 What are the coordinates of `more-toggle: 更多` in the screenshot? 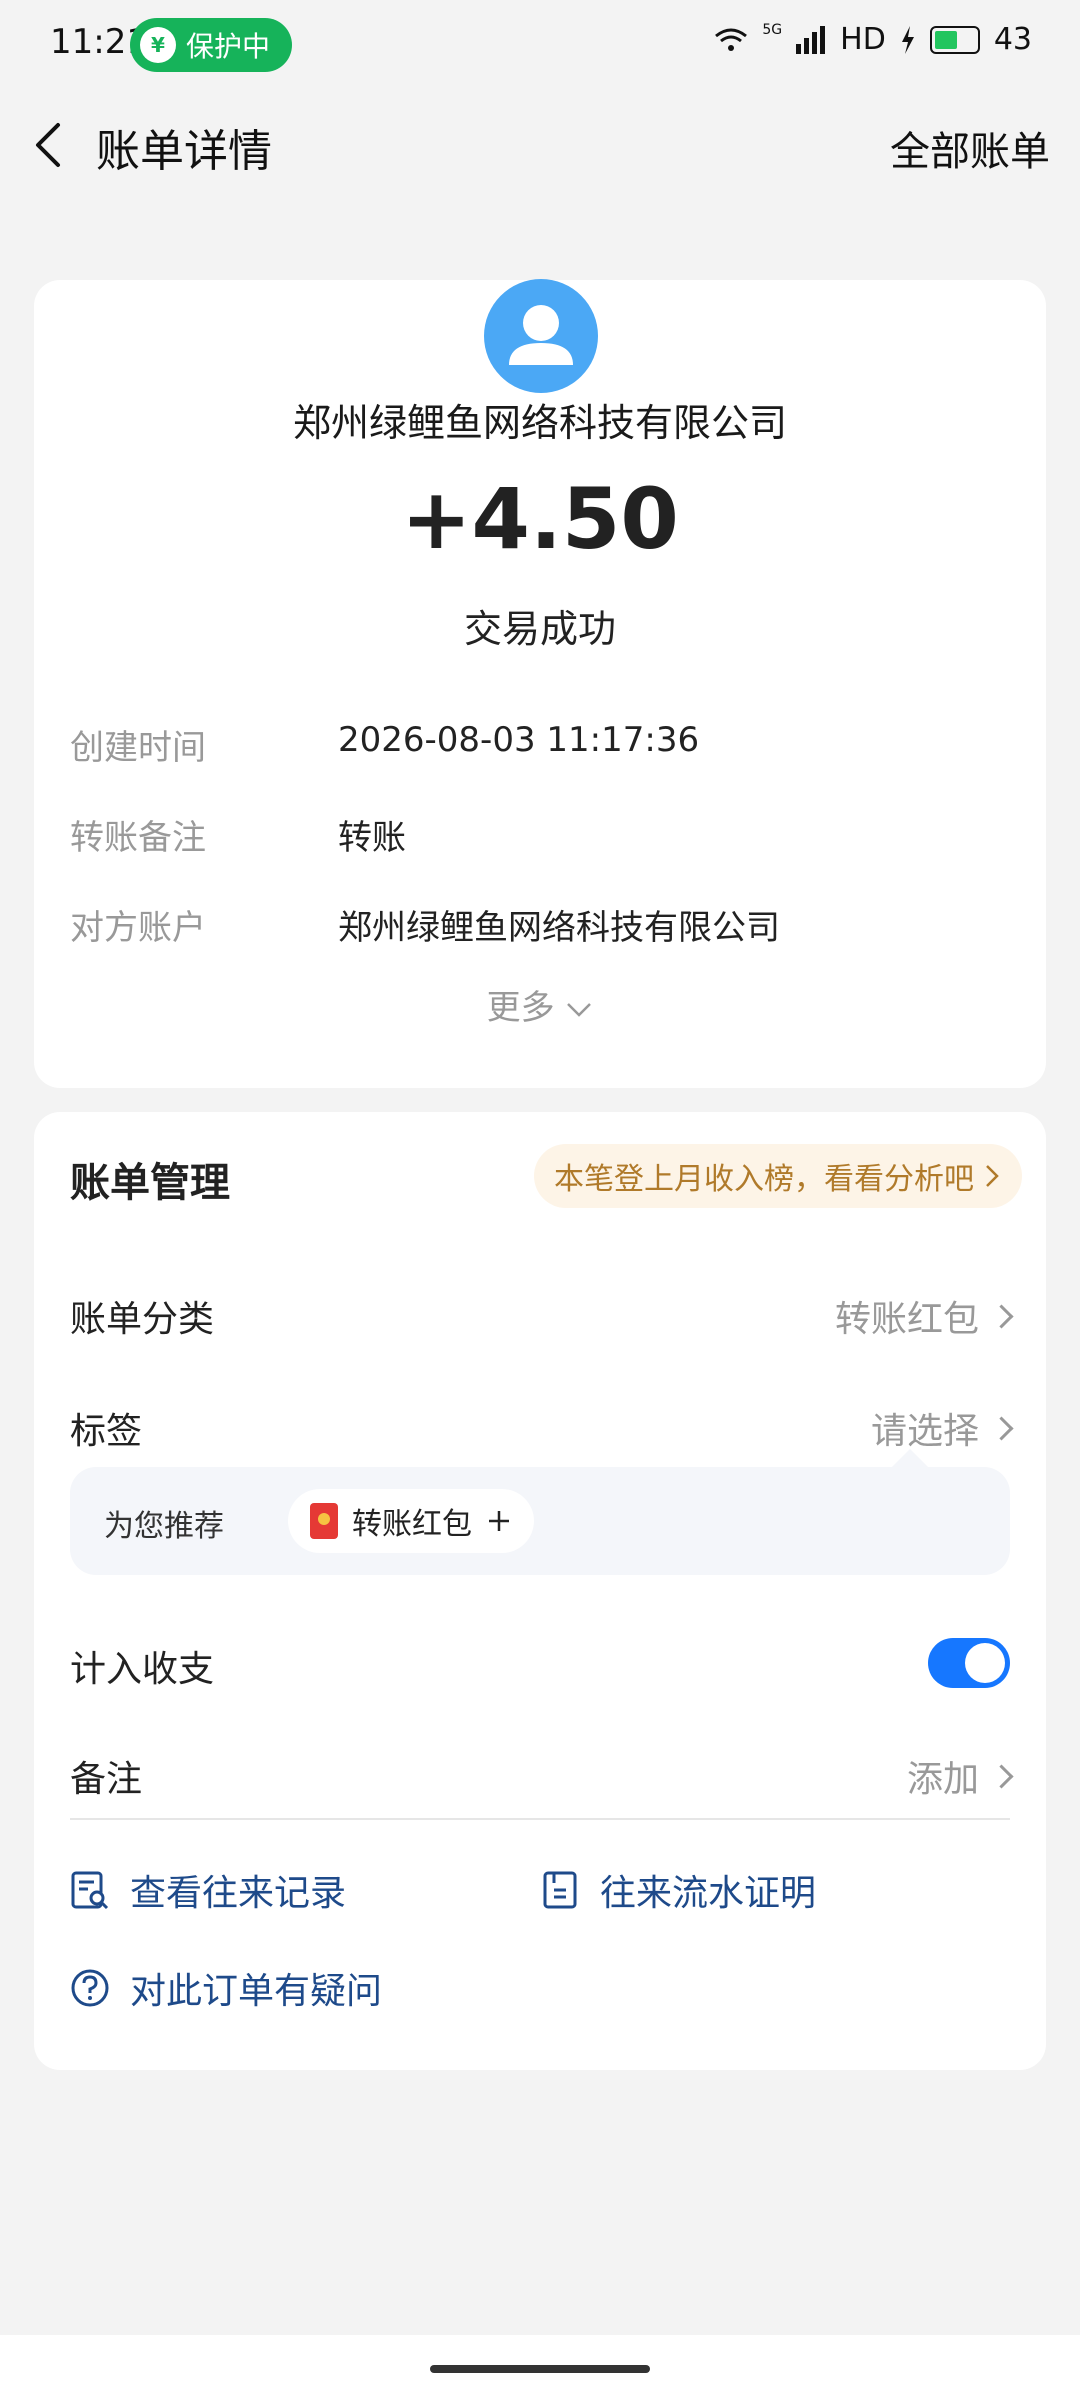 It's located at (540, 1004).